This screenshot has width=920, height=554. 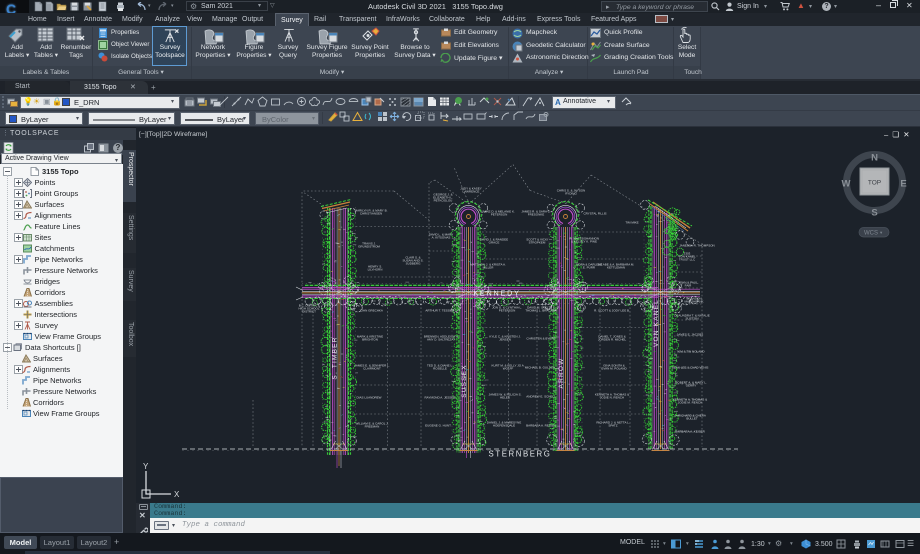 I want to click on svg-text: MICHAEL B. GULDEN, so click(x=540, y=367).